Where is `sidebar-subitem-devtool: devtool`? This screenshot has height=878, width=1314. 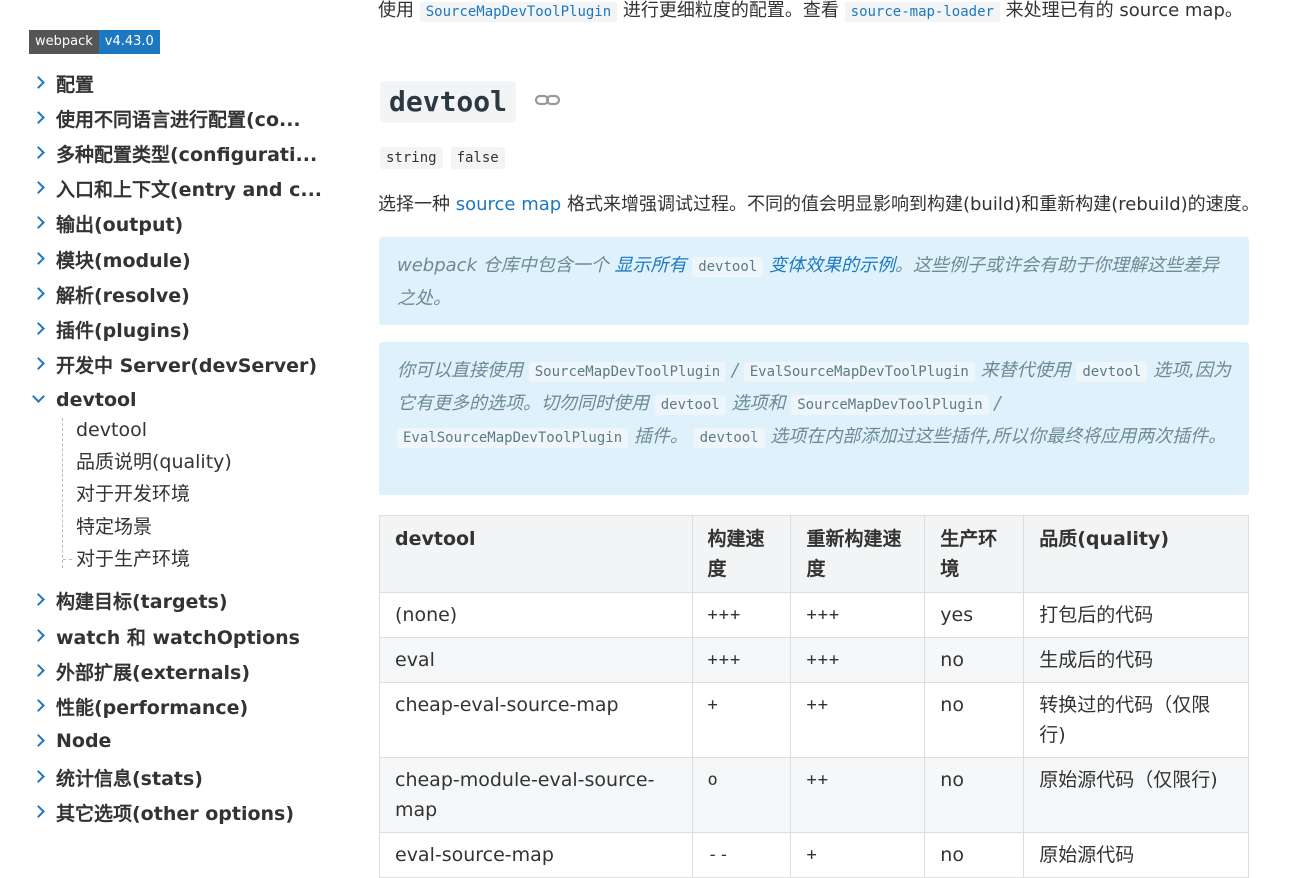
sidebar-subitem-devtool: devtool is located at coordinates (111, 430).